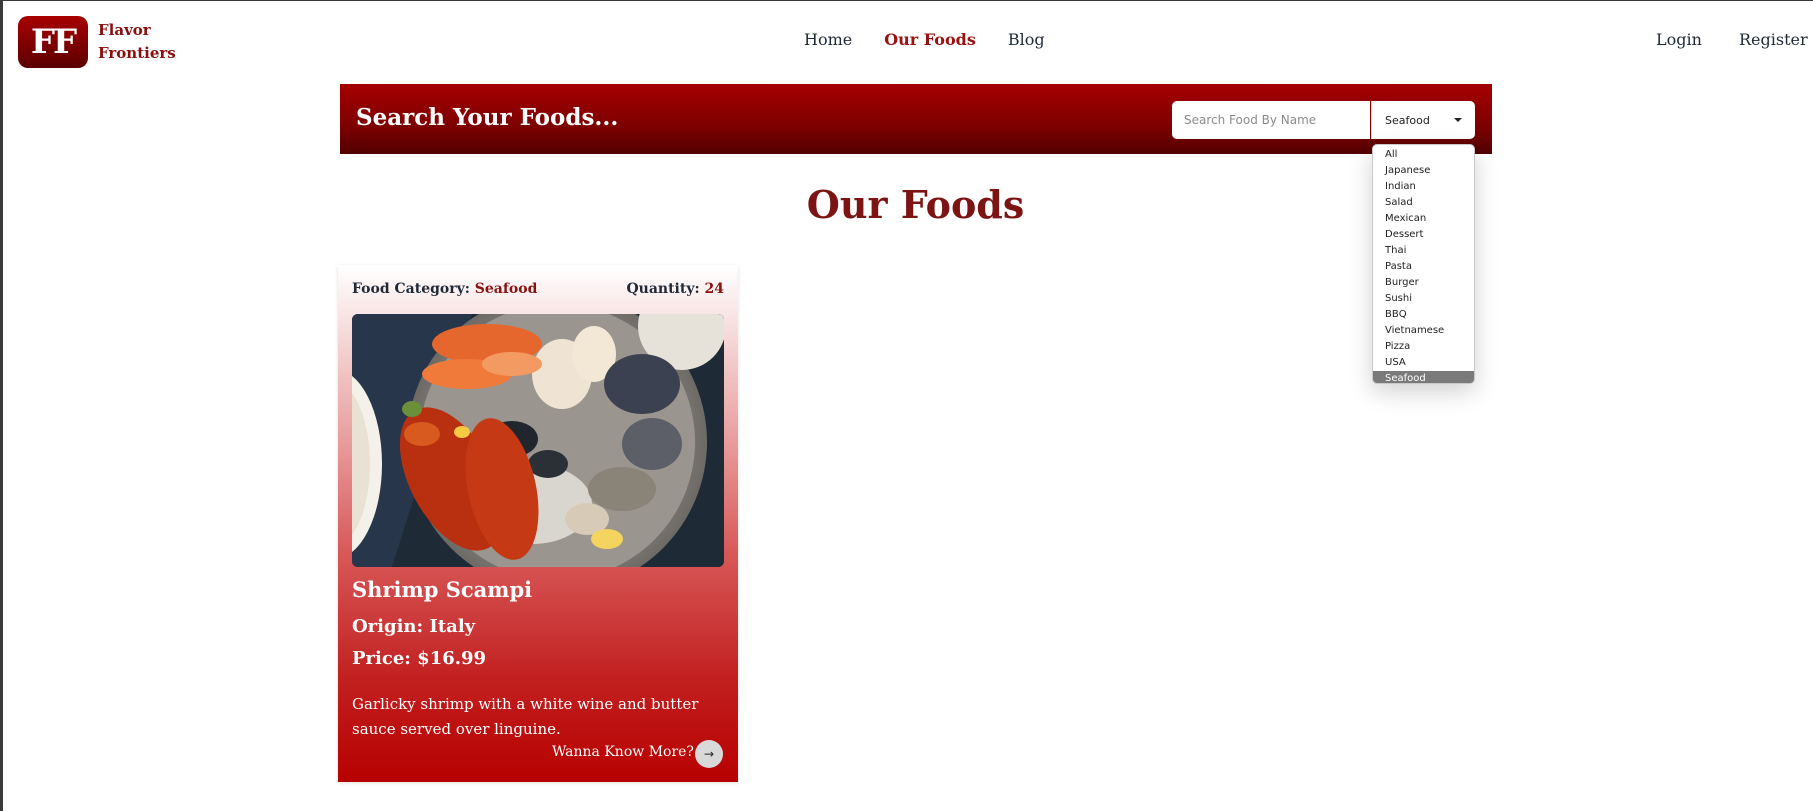 This screenshot has height=811, width=1813. I want to click on food-category: Food Category: Seafood, so click(444, 289).